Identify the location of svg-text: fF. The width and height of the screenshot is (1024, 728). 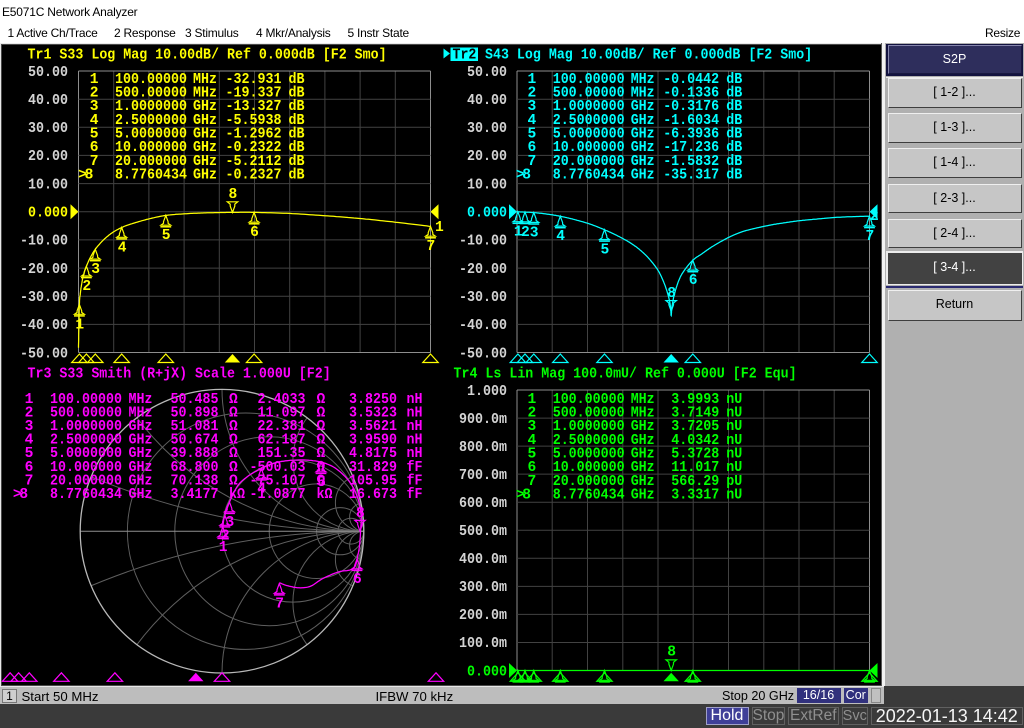
(415, 495).